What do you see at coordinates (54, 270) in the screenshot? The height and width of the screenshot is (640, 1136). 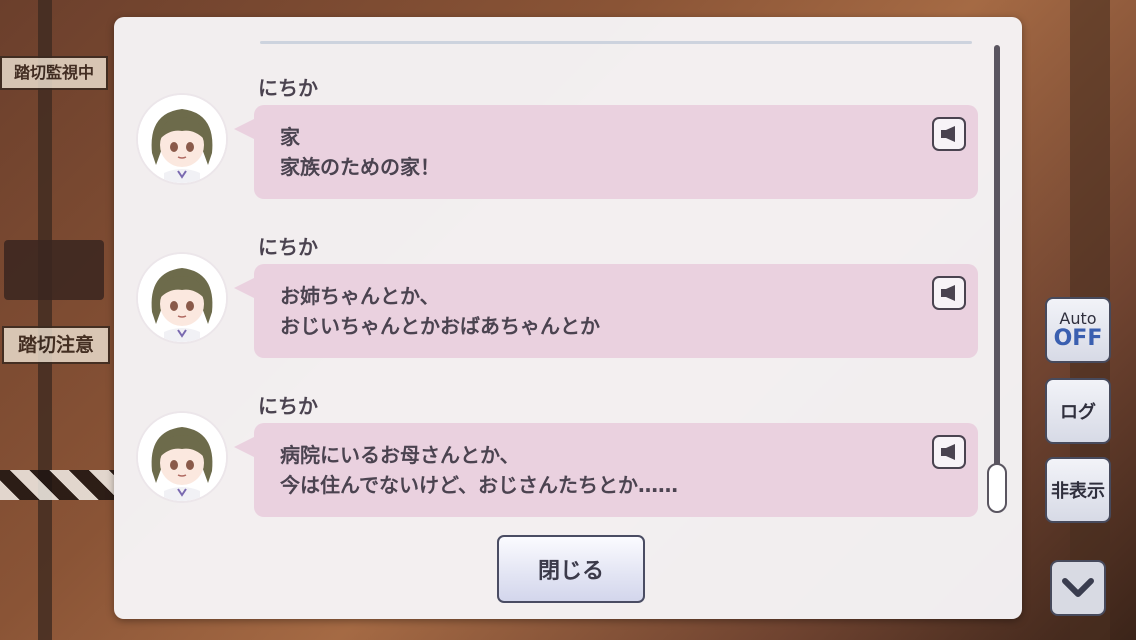 I see `bg-arrow-sign` at bounding box center [54, 270].